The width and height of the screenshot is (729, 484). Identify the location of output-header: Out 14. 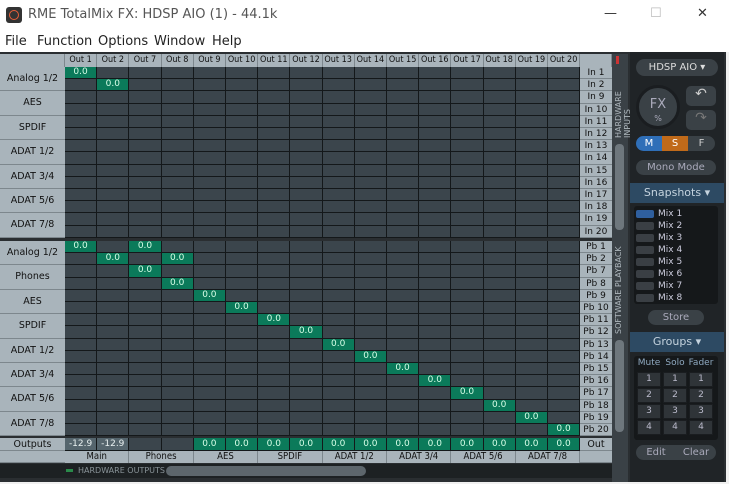
(370, 60).